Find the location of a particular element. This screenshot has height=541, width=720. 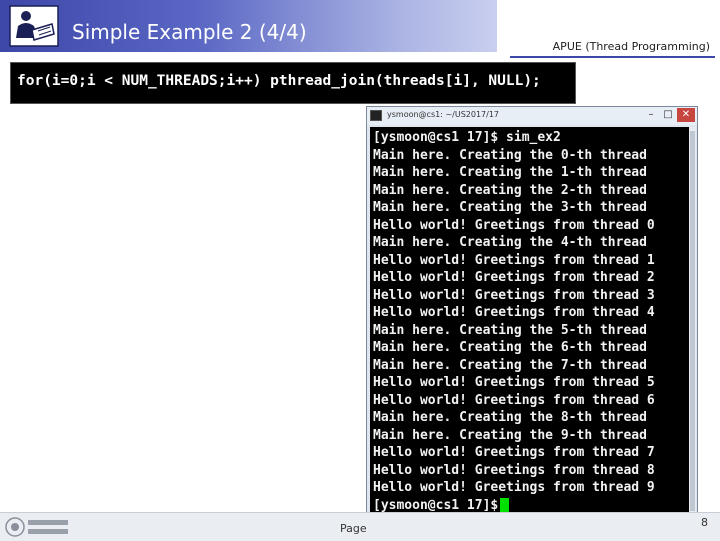

slide-title-bar: Simple Example 2 (4/4) is located at coordinates (248, 26).